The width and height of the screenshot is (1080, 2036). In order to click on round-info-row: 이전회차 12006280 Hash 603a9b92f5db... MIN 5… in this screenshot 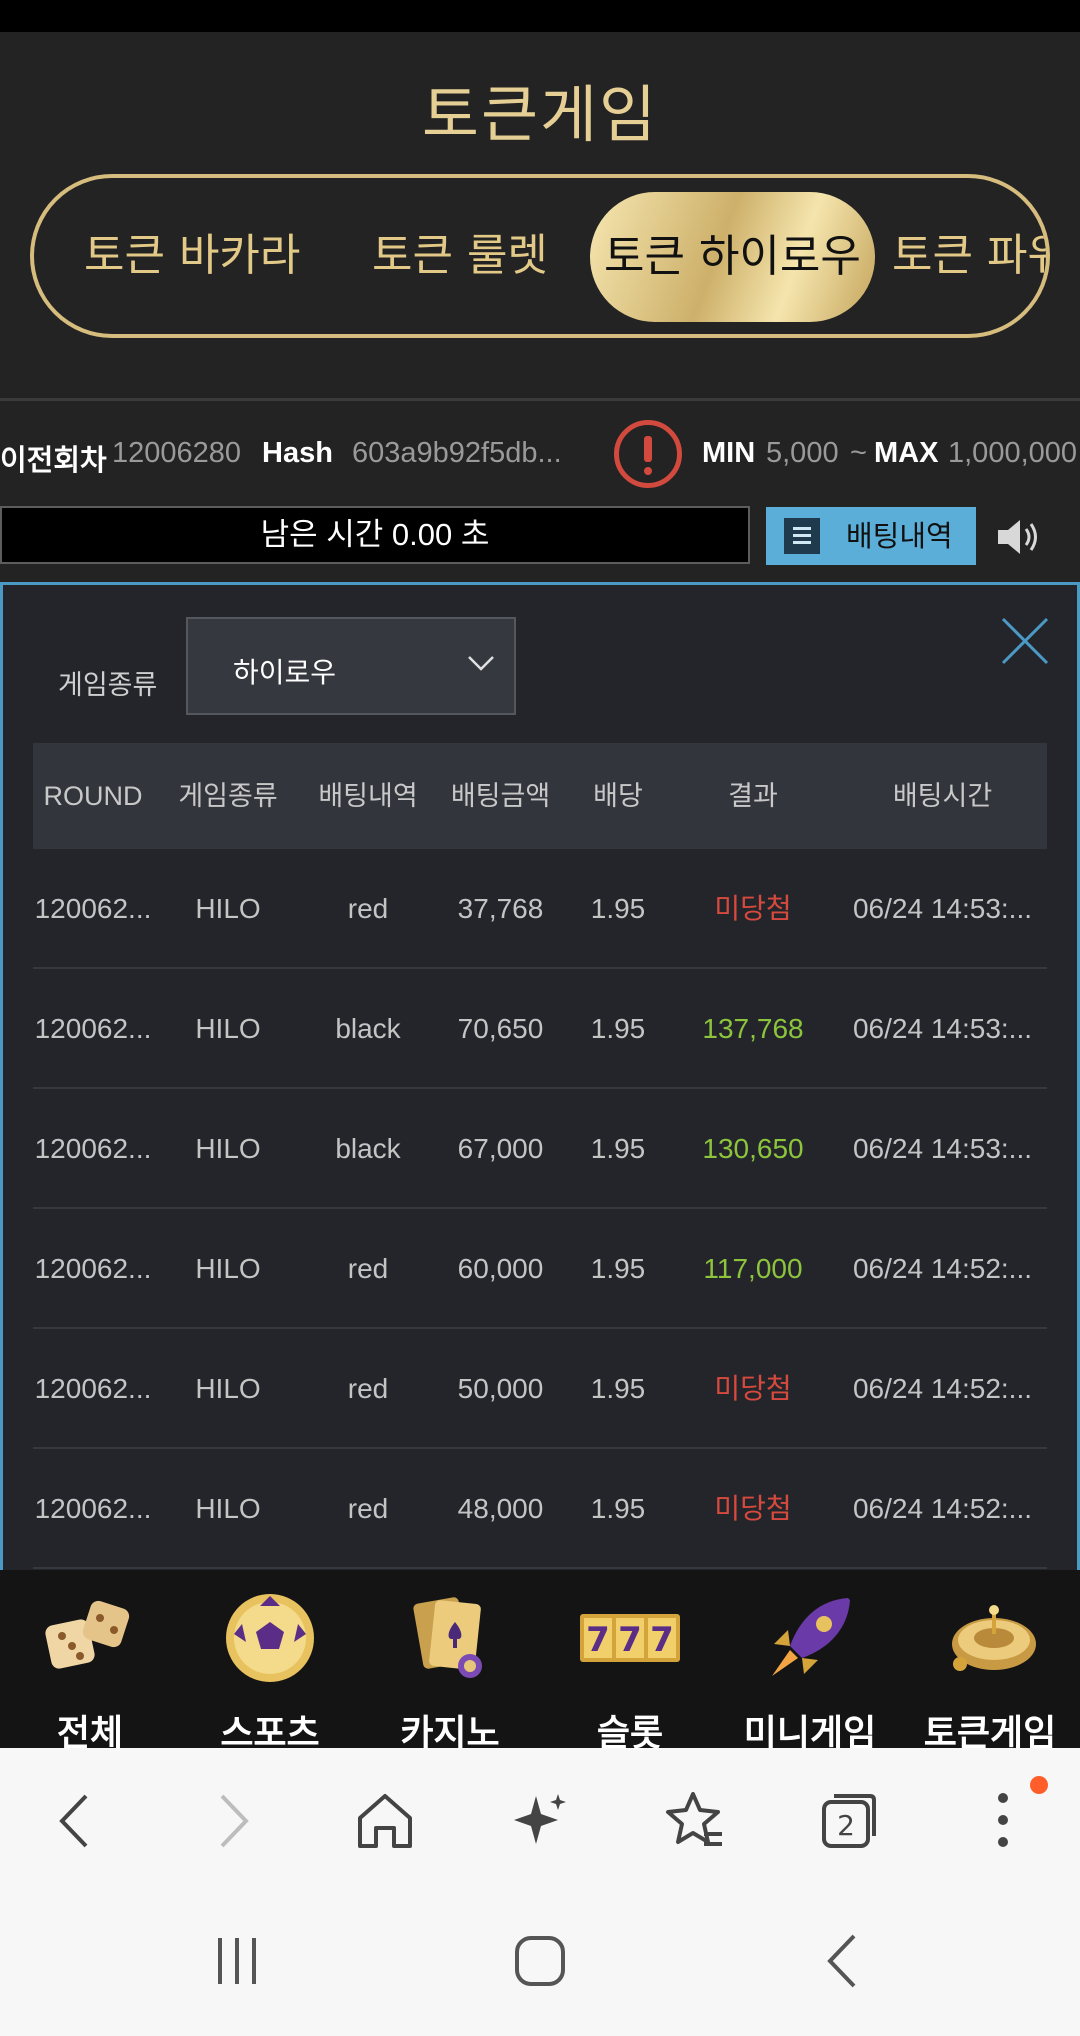, I will do `click(540, 455)`.